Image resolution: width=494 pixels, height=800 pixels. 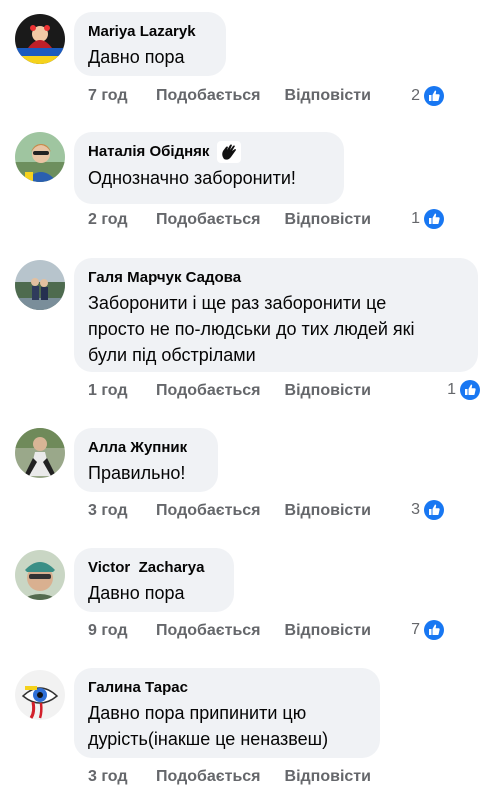 I want to click on reaction-count: 2, so click(x=427, y=96).